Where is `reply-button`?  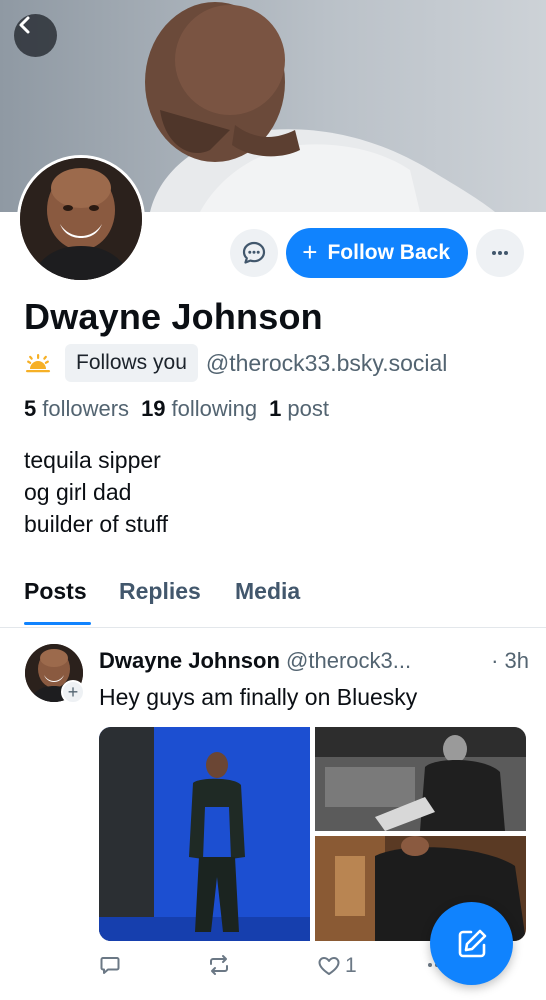 reply-button is located at coordinates (110, 965).